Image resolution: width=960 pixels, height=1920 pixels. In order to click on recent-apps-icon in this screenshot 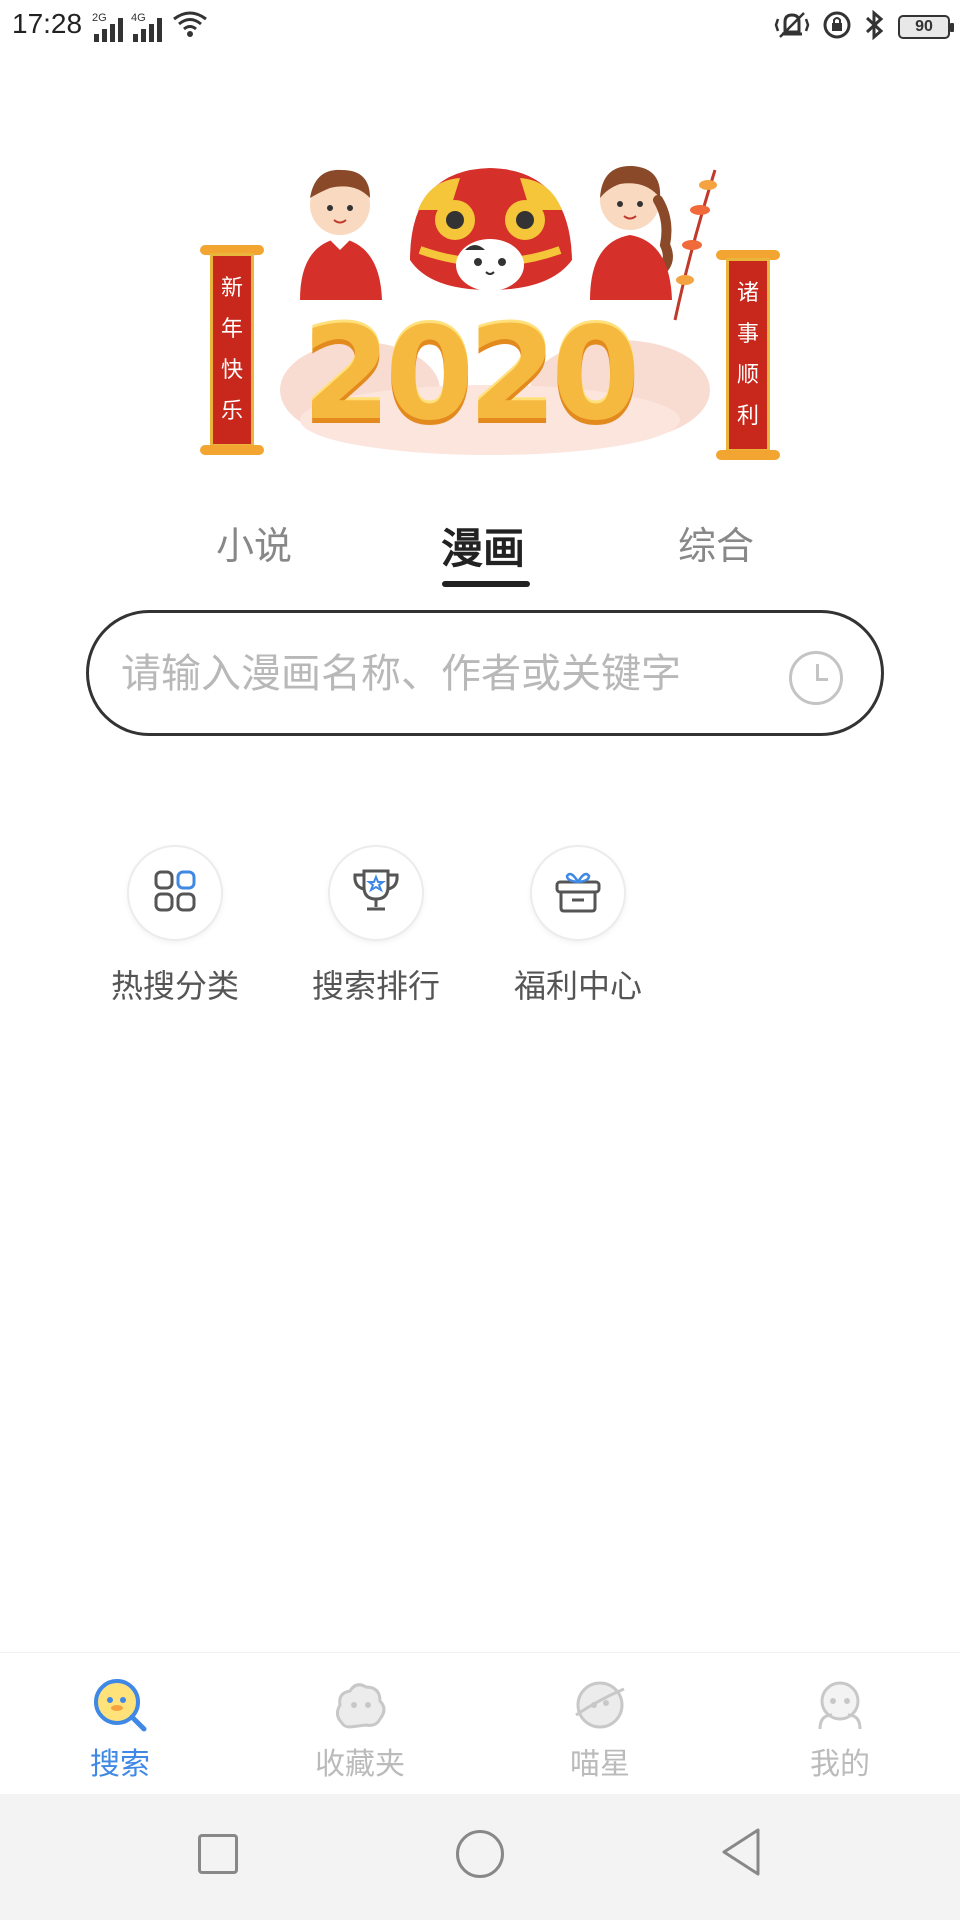, I will do `click(218, 1854)`.